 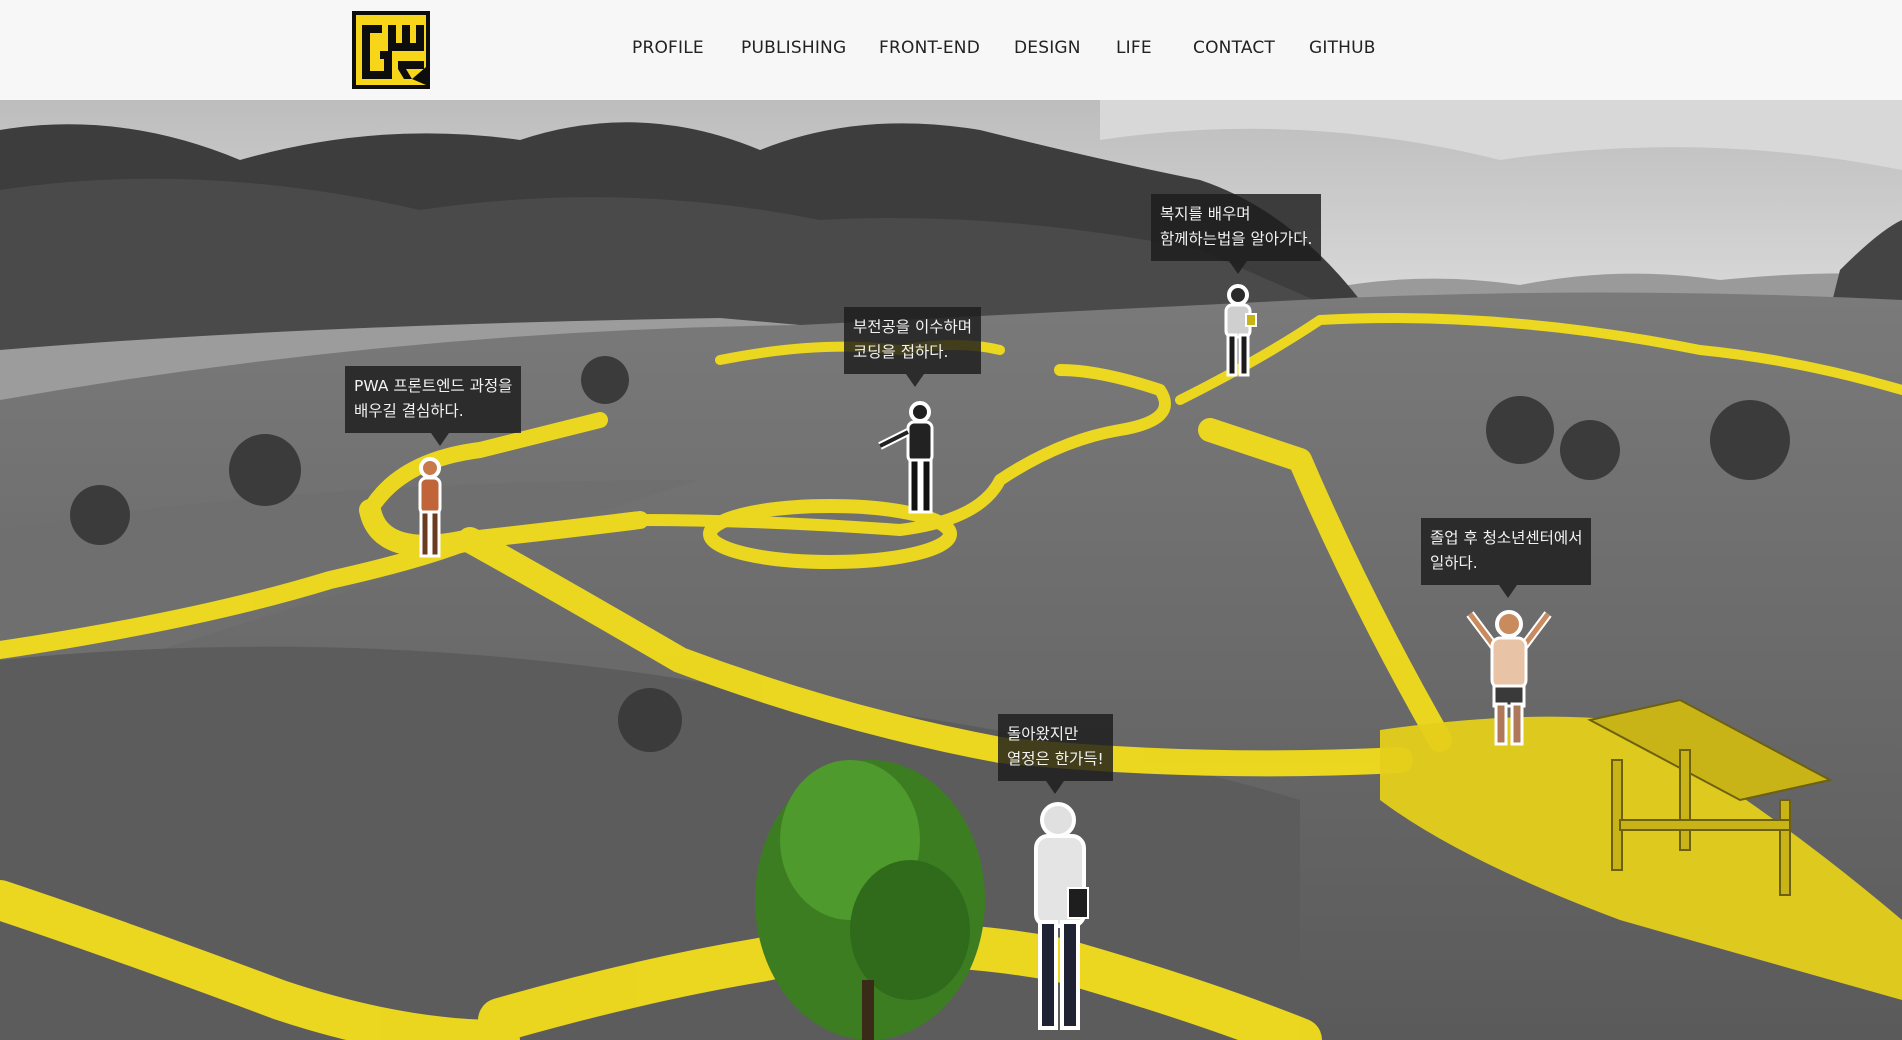 What do you see at coordinates (1342, 48) in the screenshot?
I see `nav-github: GITHUB` at bounding box center [1342, 48].